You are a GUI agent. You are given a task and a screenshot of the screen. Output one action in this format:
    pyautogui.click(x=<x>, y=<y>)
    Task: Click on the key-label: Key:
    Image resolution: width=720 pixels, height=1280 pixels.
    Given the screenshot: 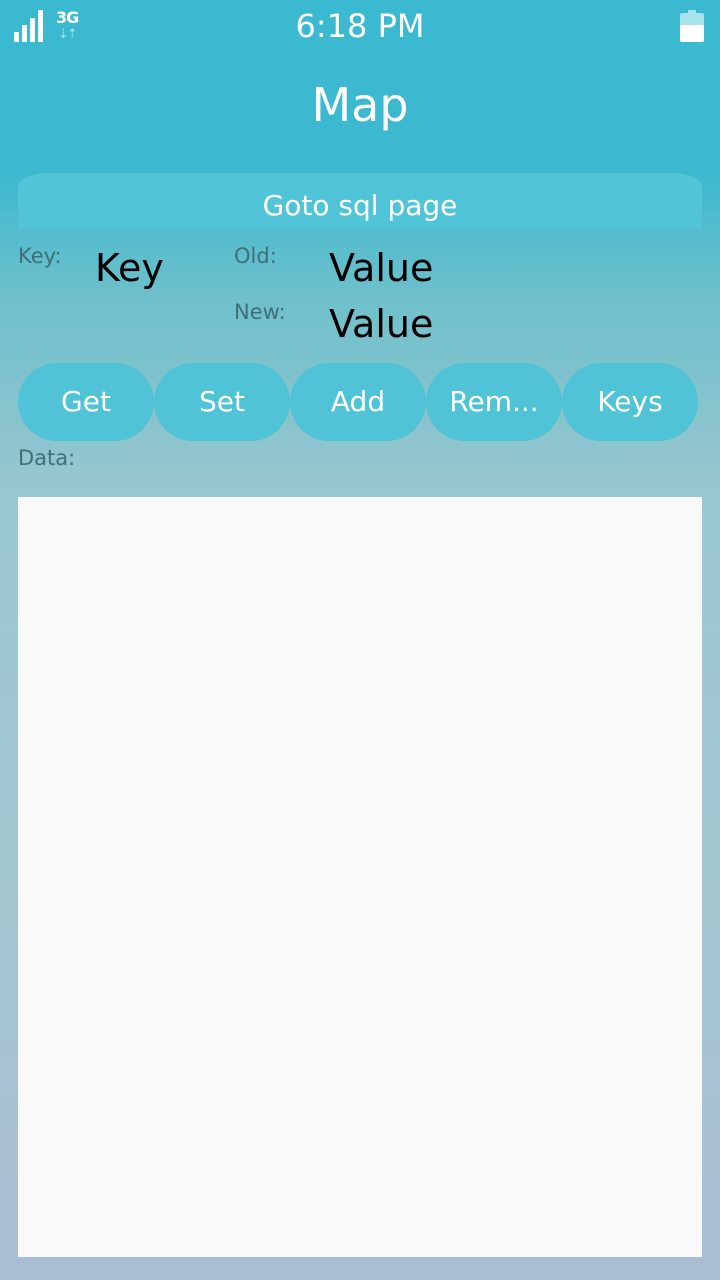 What is the action you would take?
    pyautogui.click(x=40, y=256)
    